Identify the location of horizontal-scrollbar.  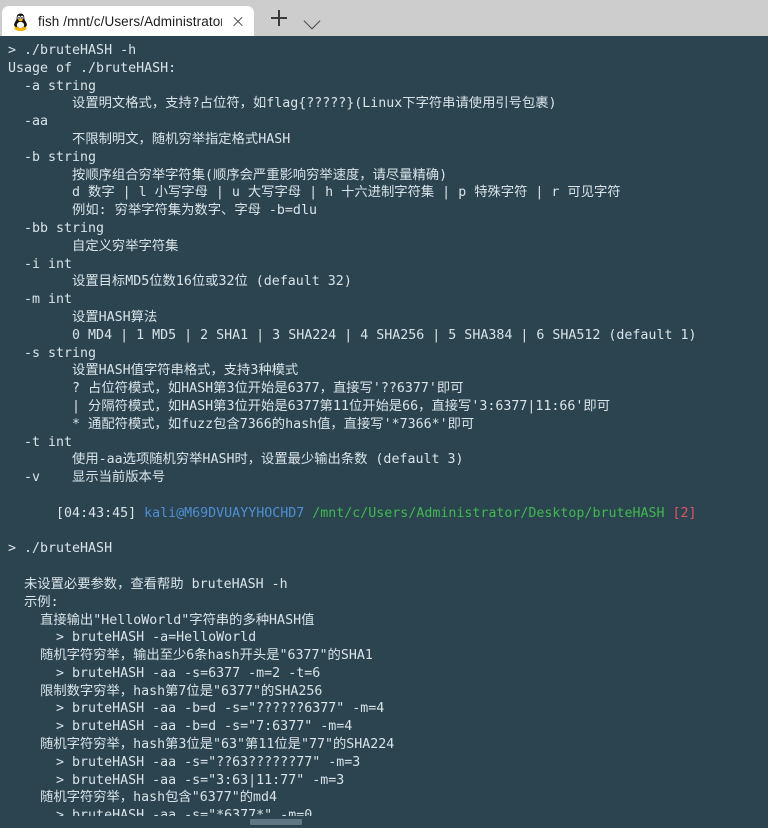
(384, 822).